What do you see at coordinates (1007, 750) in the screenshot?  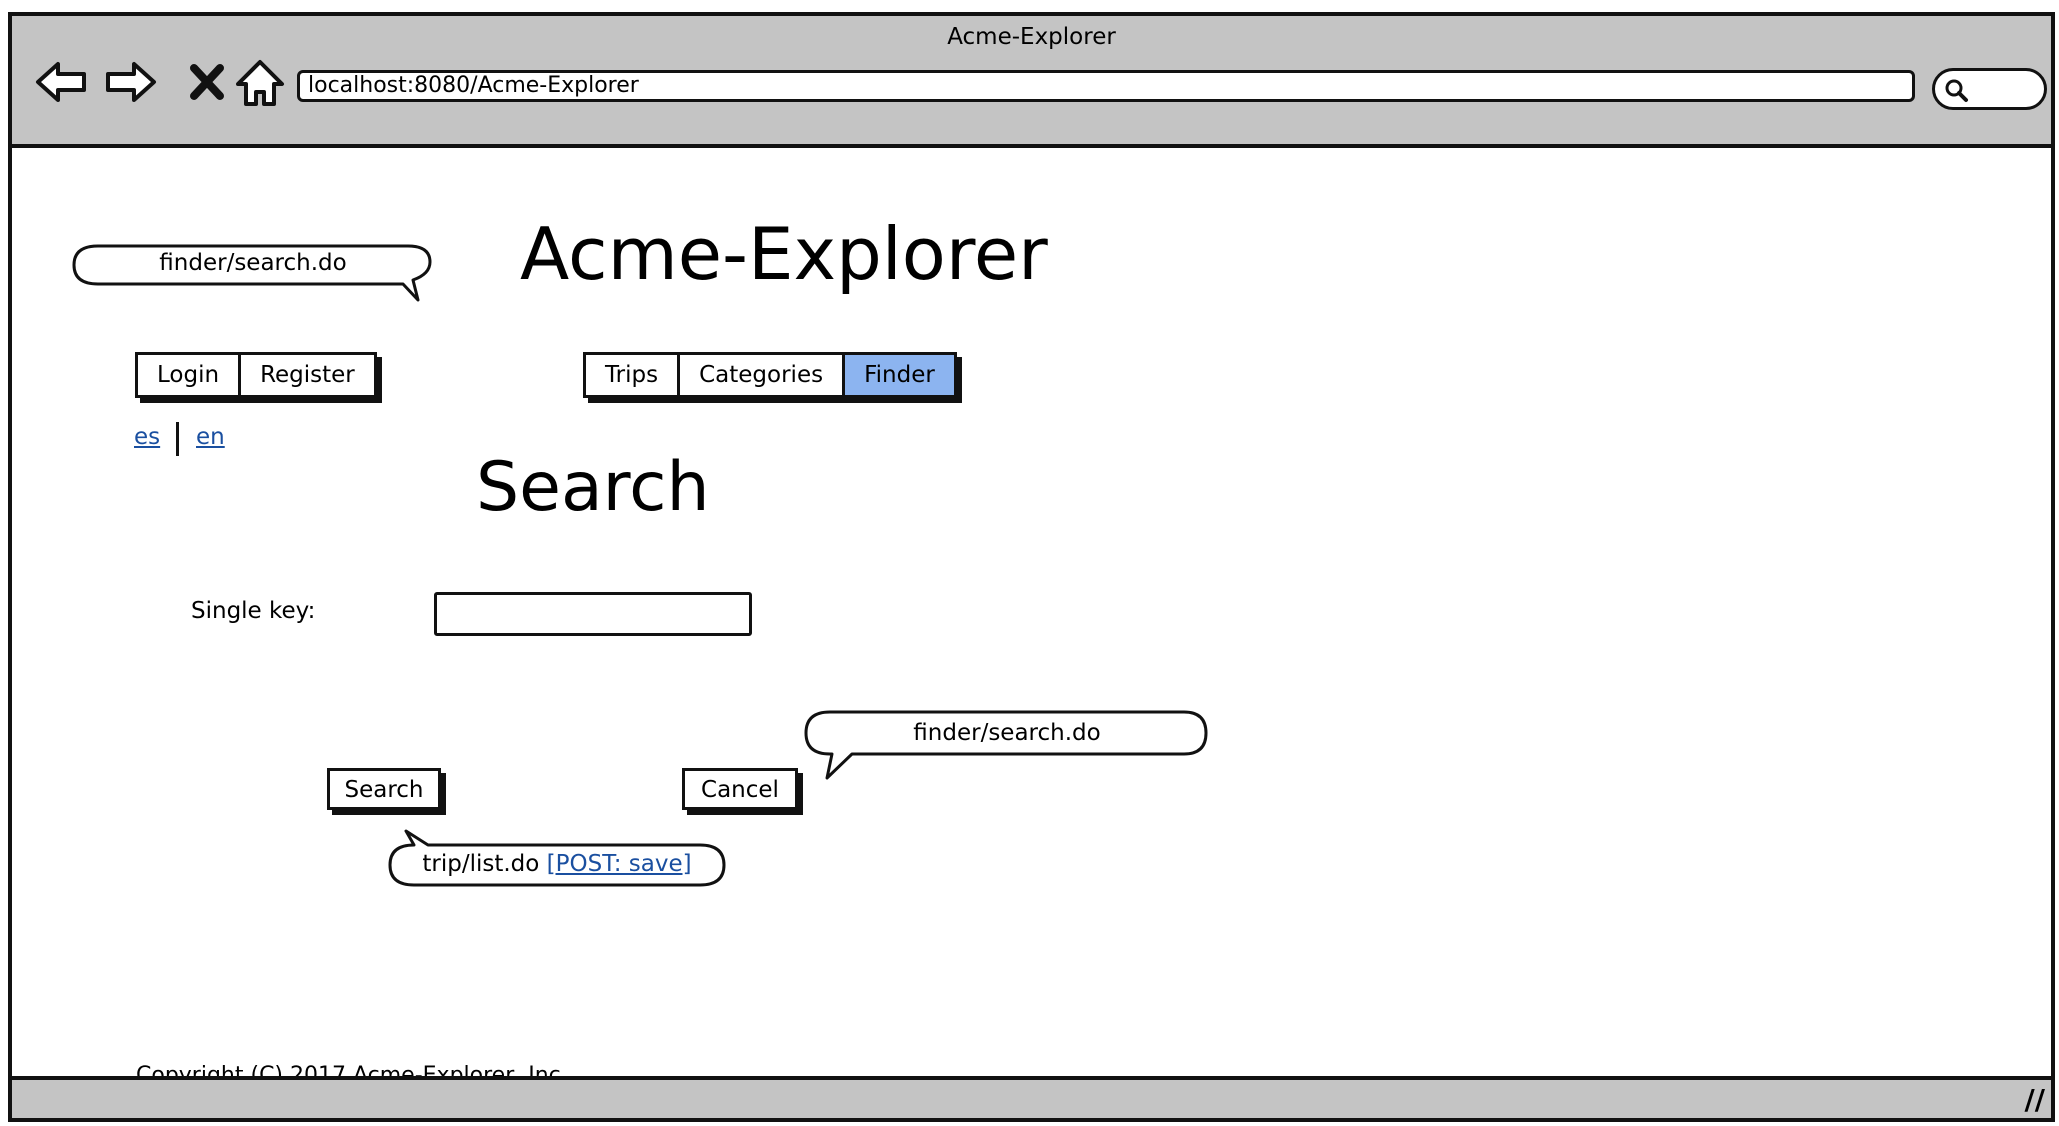 I see `url-annotation-cancel: finder/search.do` at bounding box center [1007, 750].